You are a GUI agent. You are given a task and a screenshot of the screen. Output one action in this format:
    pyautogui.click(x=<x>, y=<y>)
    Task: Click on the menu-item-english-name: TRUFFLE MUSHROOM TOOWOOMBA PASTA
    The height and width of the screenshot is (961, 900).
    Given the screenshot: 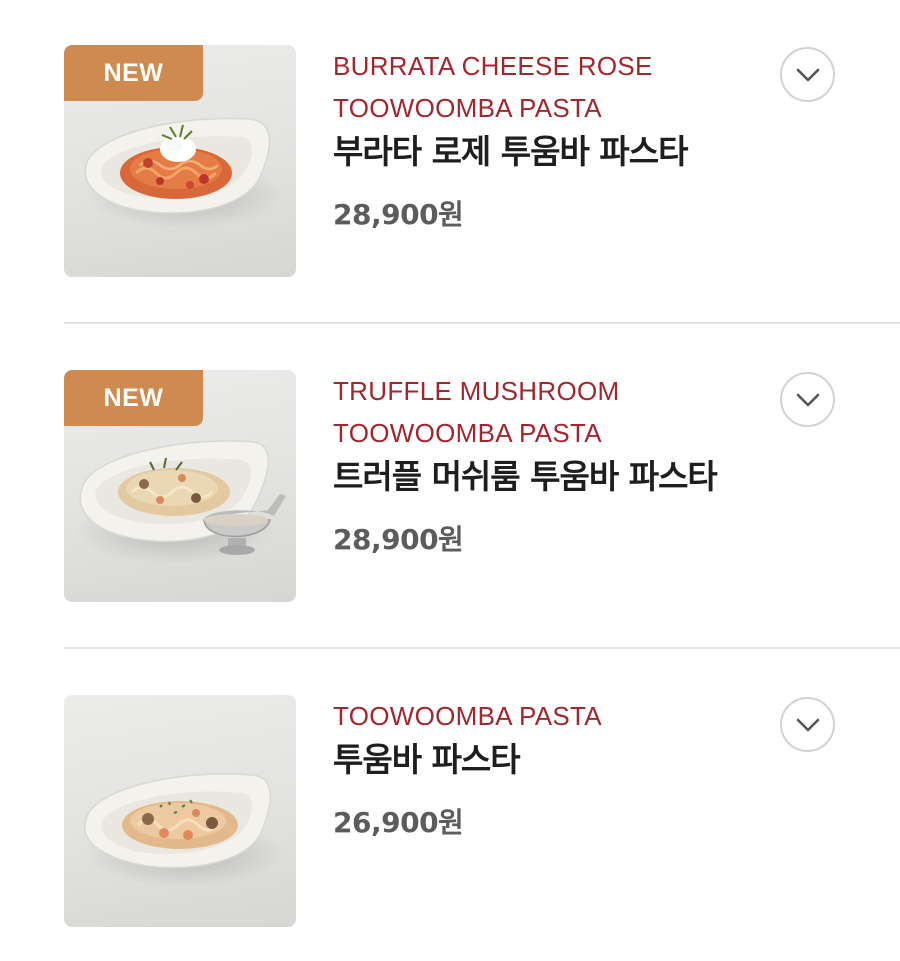 What is the action you would take?
    pyautogui.click(x=553, y=412)
    